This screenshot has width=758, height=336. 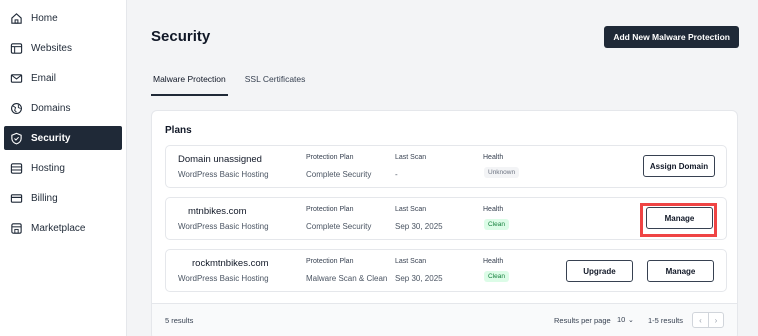 I want to click on sidebar-item-websites: Websites, so click(x=63, y=48).